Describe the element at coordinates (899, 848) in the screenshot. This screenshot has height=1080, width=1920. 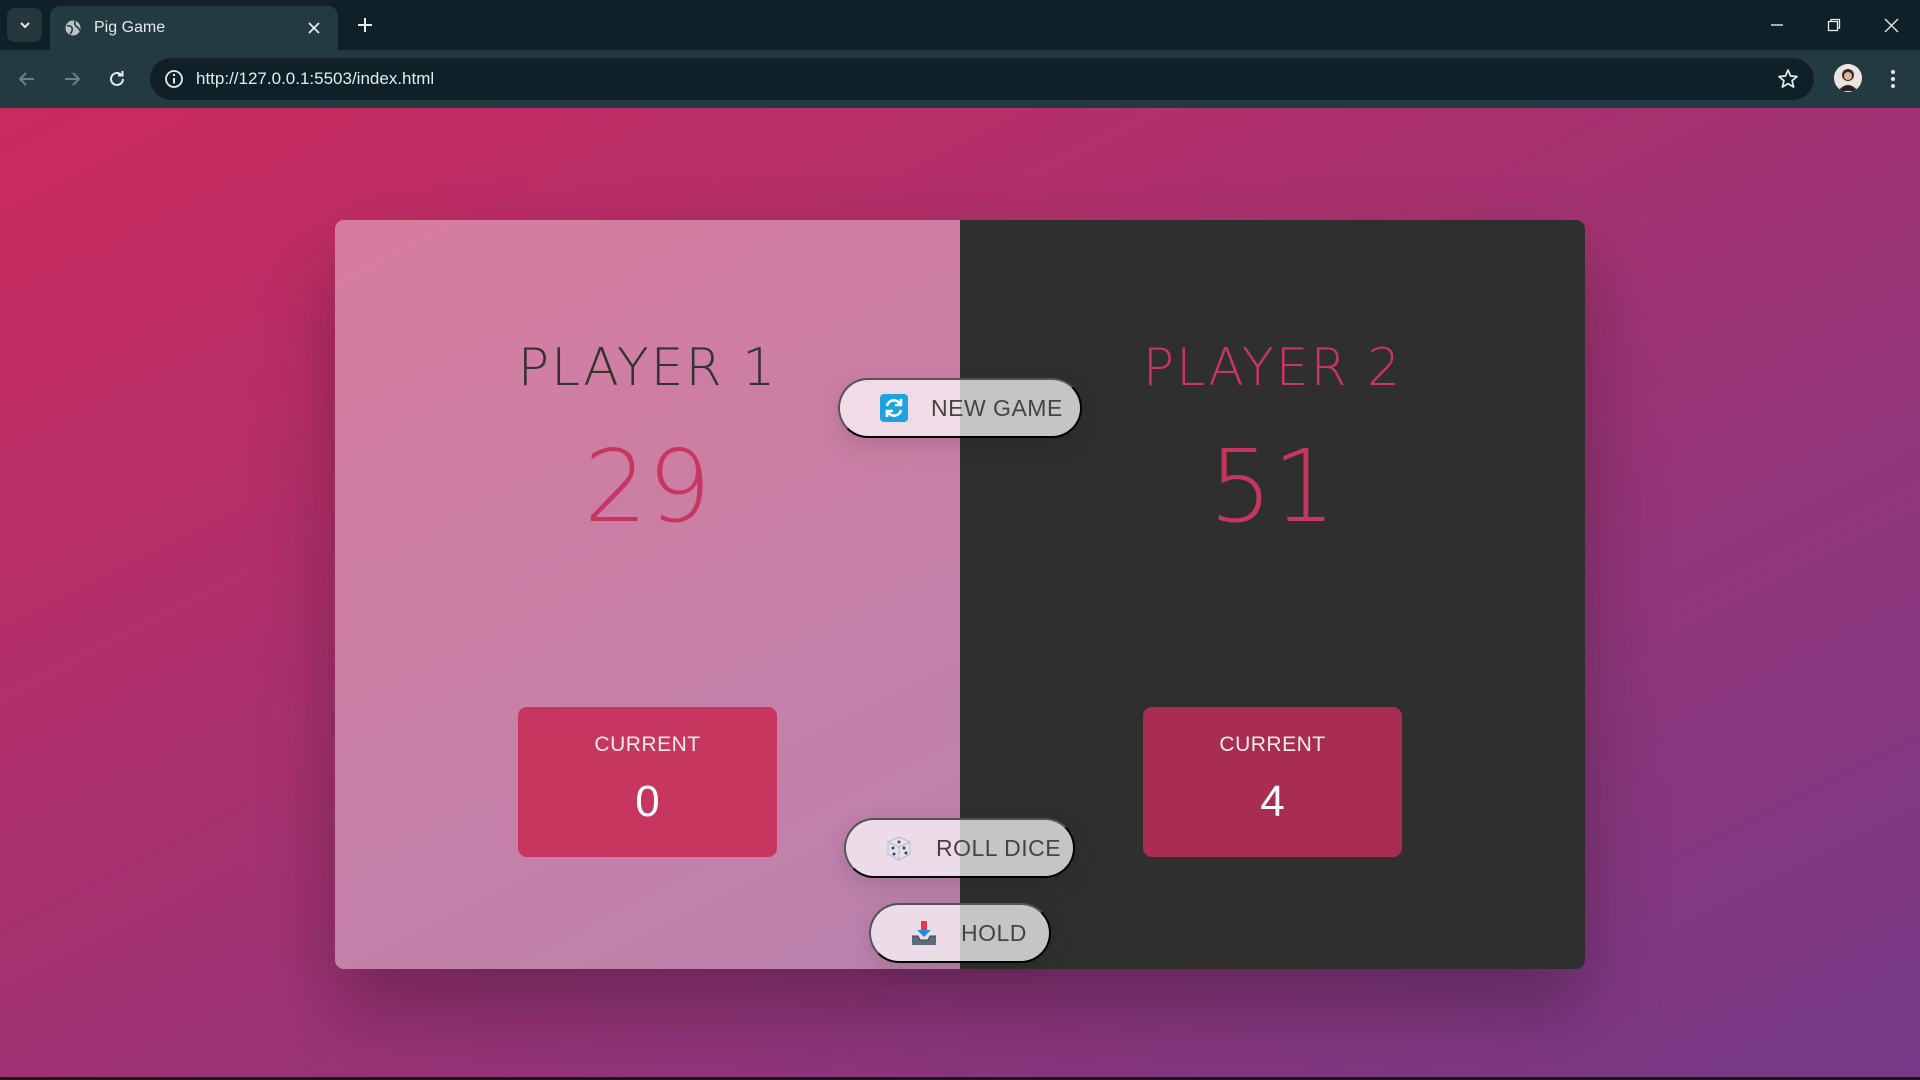
I see `dice-icon` at that location.